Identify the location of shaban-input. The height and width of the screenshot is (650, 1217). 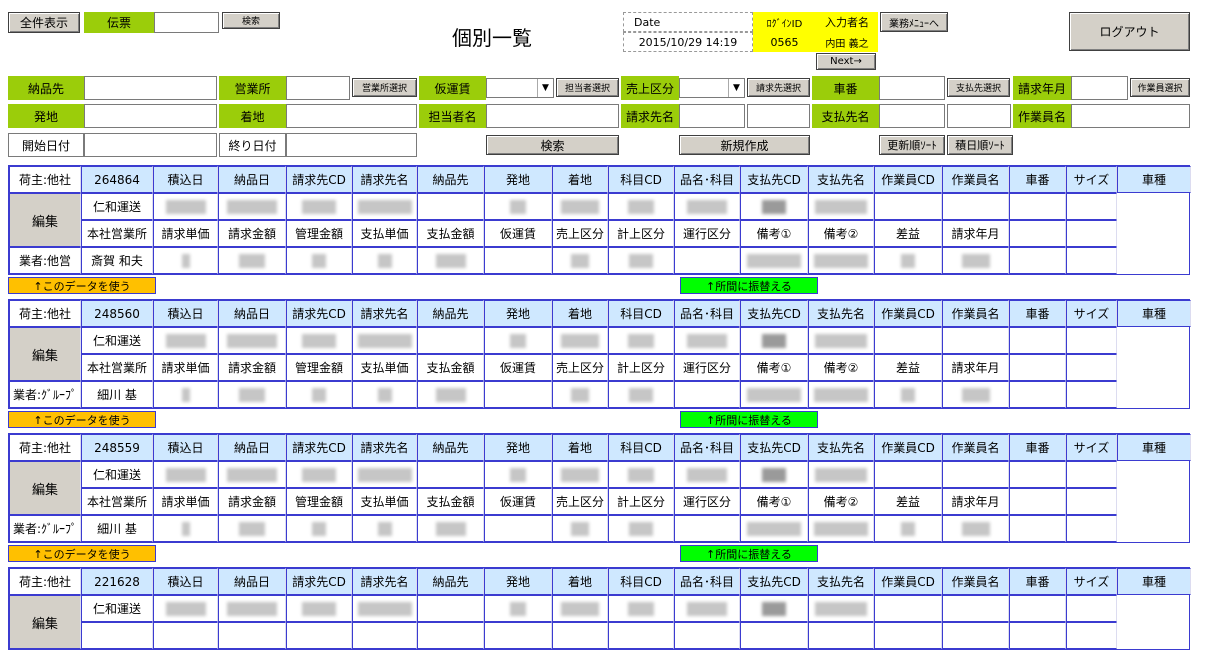
(912, 88).